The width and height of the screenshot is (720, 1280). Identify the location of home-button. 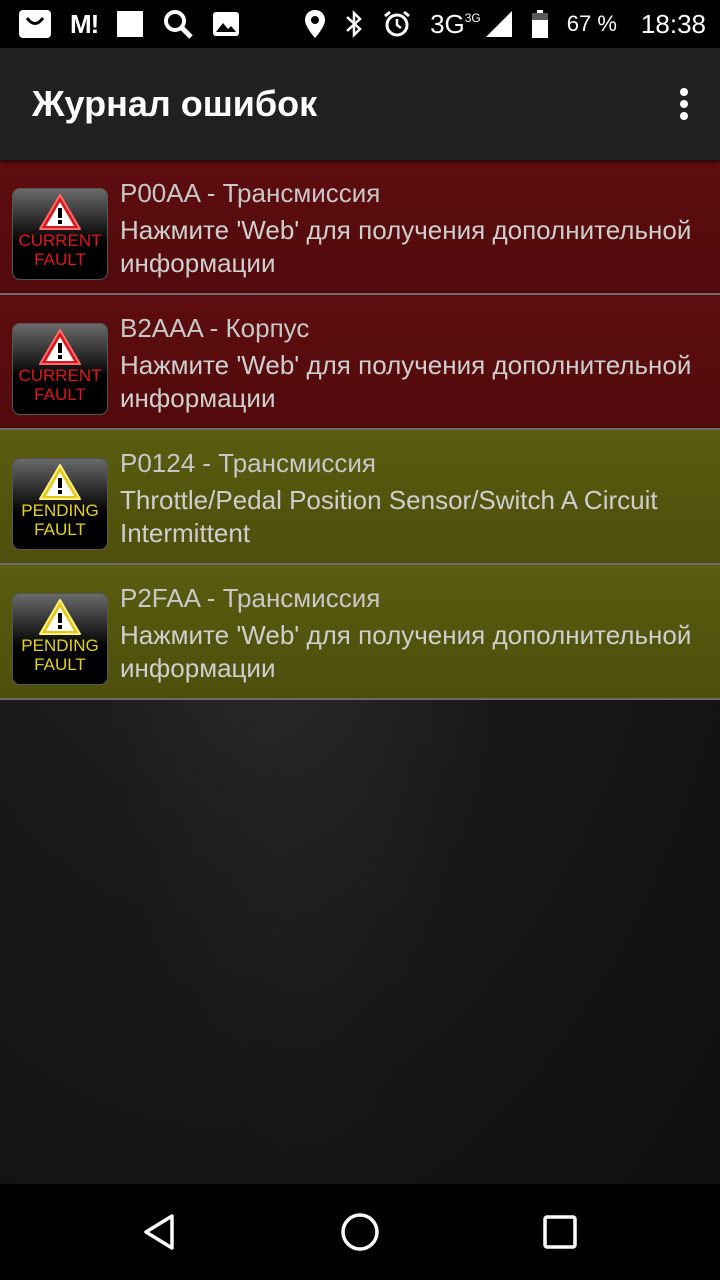
(360, 1232).